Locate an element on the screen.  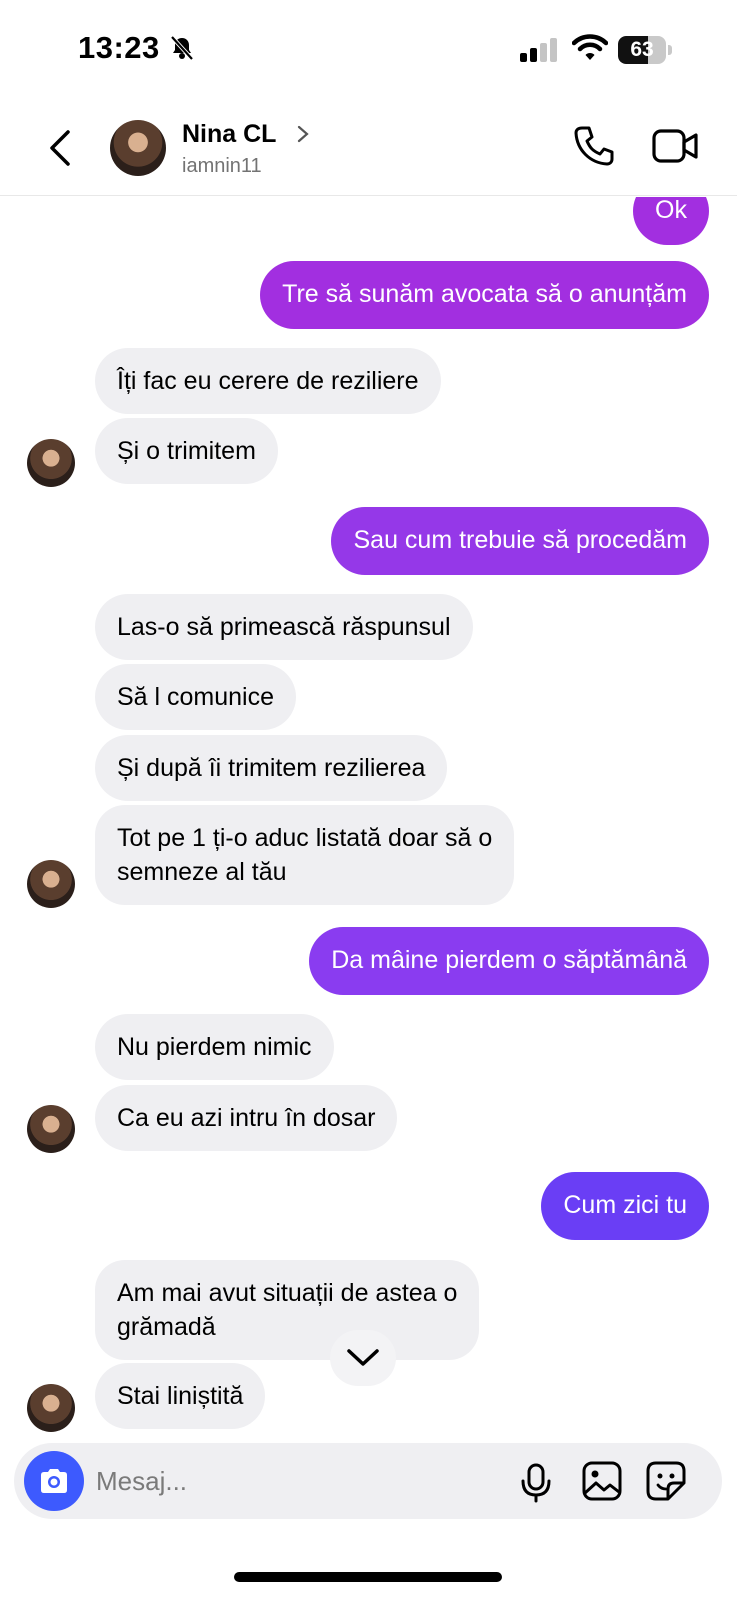
status-time: 13:23 is located at coordinates (119, 47).